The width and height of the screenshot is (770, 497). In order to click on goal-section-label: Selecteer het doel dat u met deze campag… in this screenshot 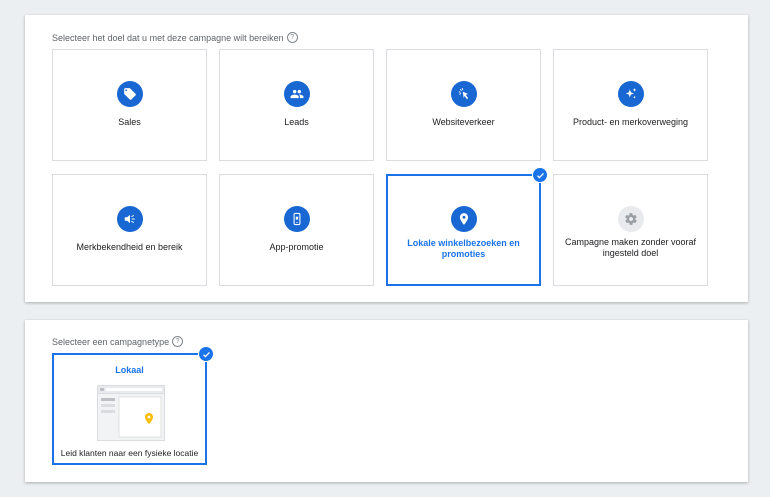, I will do `click(175, 37)`.